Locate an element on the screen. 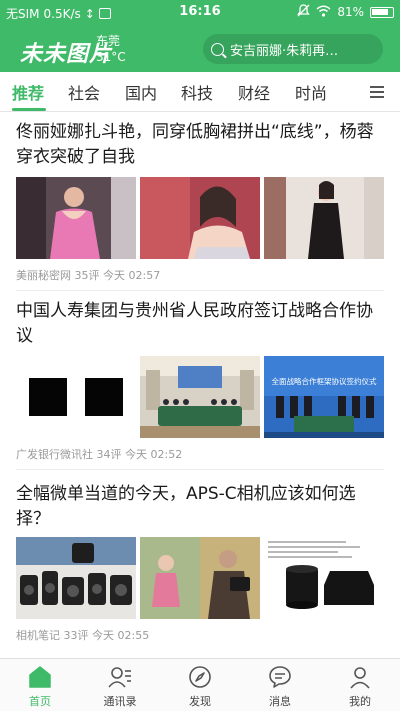 The width and height of the screenshot is (400, 711). weather-city: 东莞 is located at coordinates (108, 41).